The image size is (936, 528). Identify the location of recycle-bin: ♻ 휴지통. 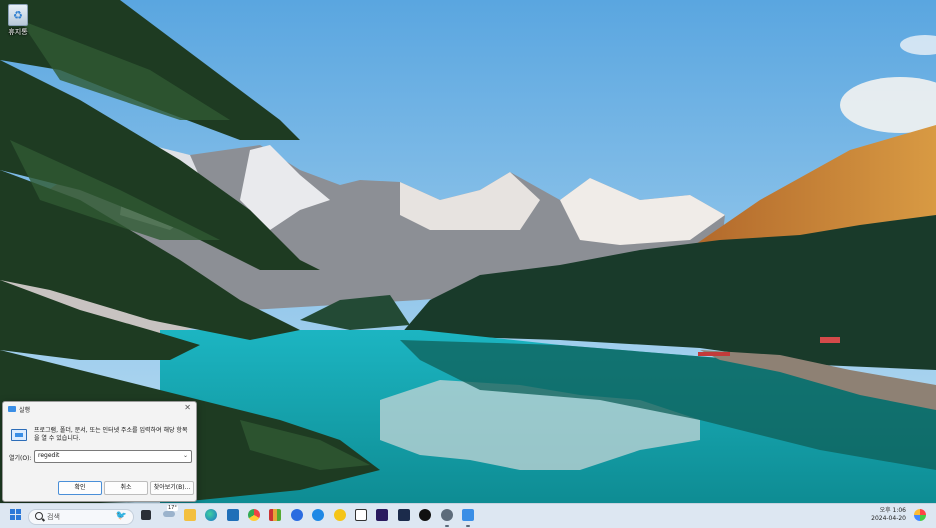
(18, 20).